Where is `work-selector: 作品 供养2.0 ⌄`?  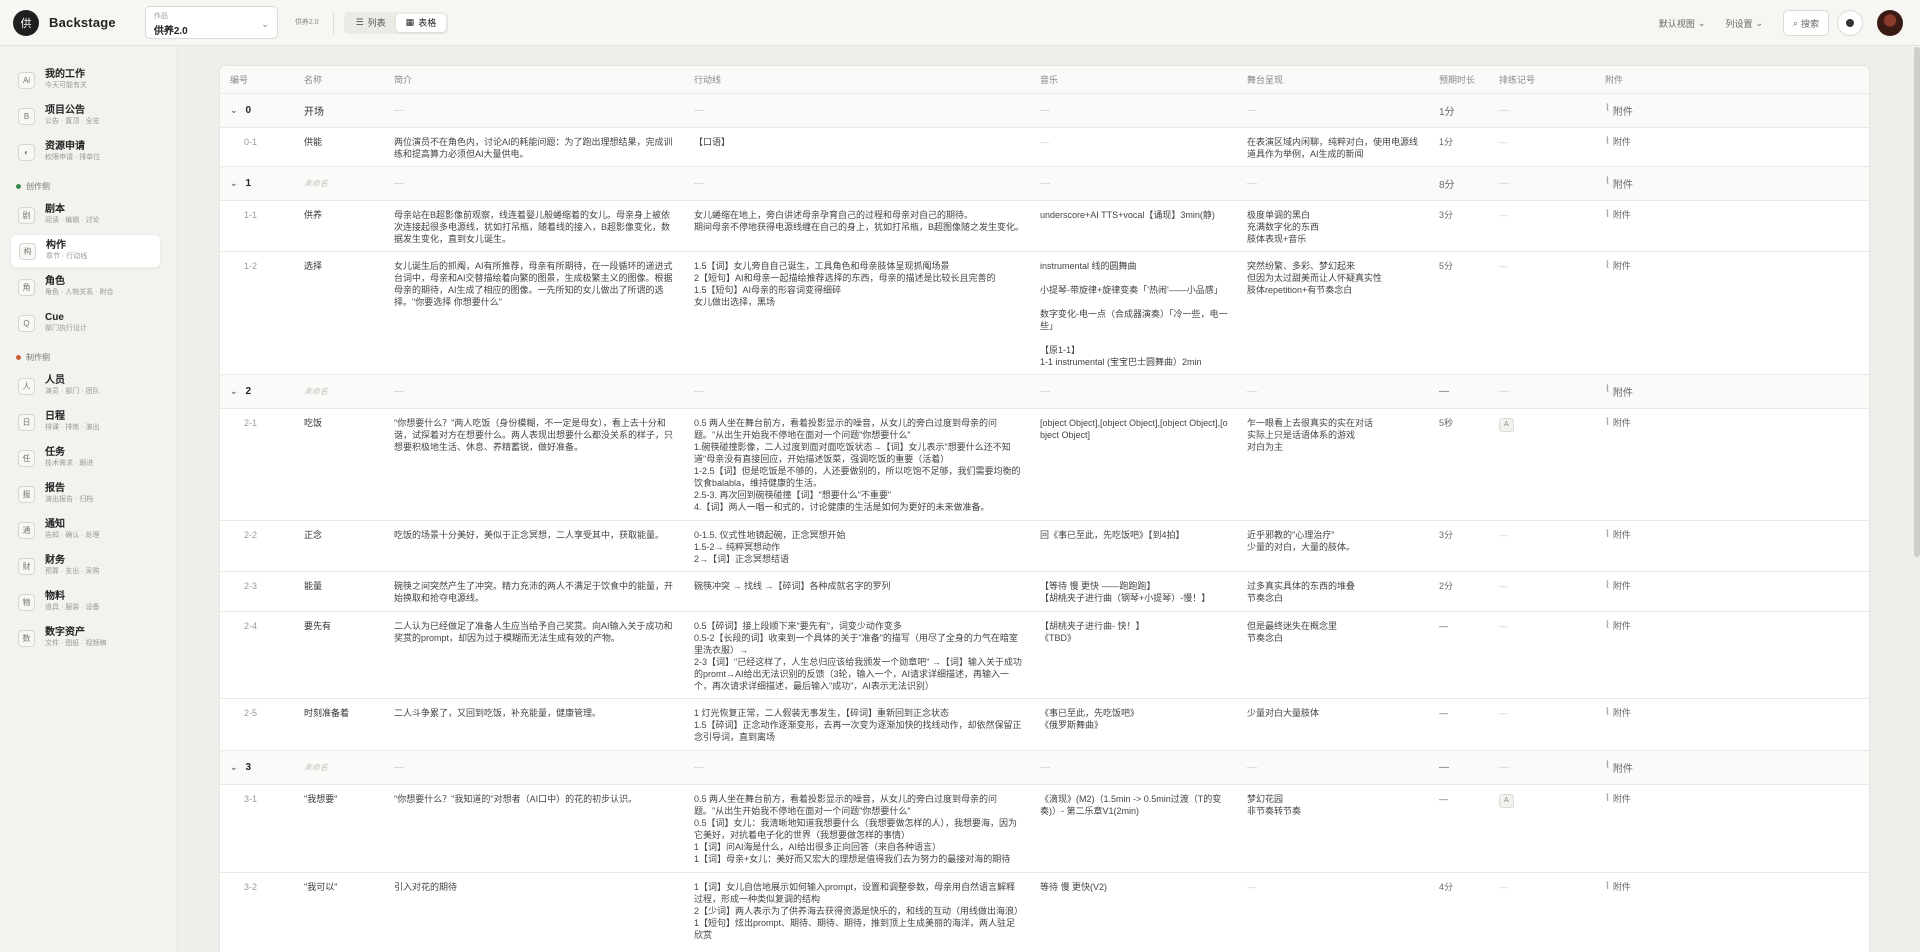
work-selector: 作品 供养2.0 ⌄ is located at coordinates (211, 22).